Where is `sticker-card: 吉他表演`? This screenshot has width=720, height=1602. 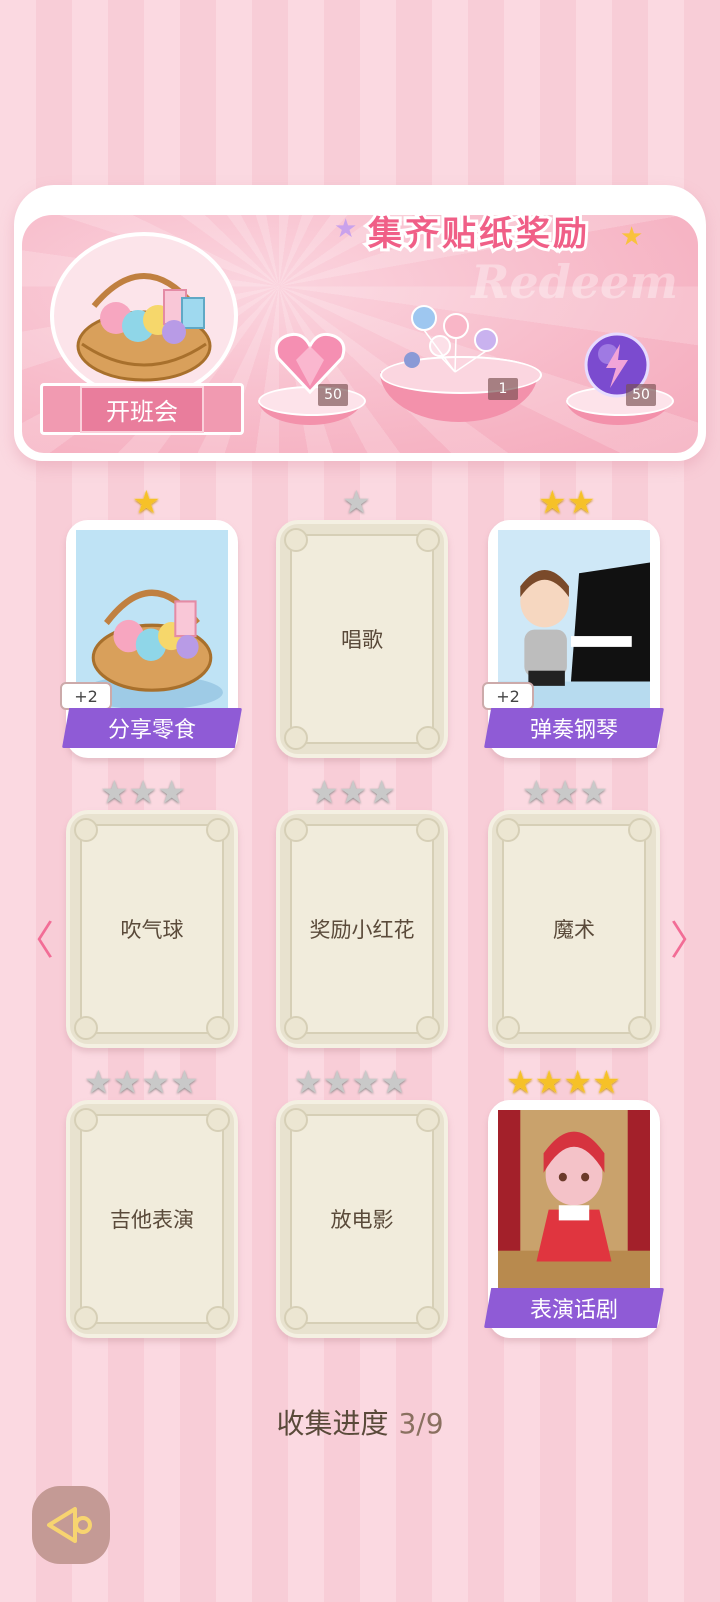
sticker-card: 吉他表演 is located at coordinates (152, 1219).